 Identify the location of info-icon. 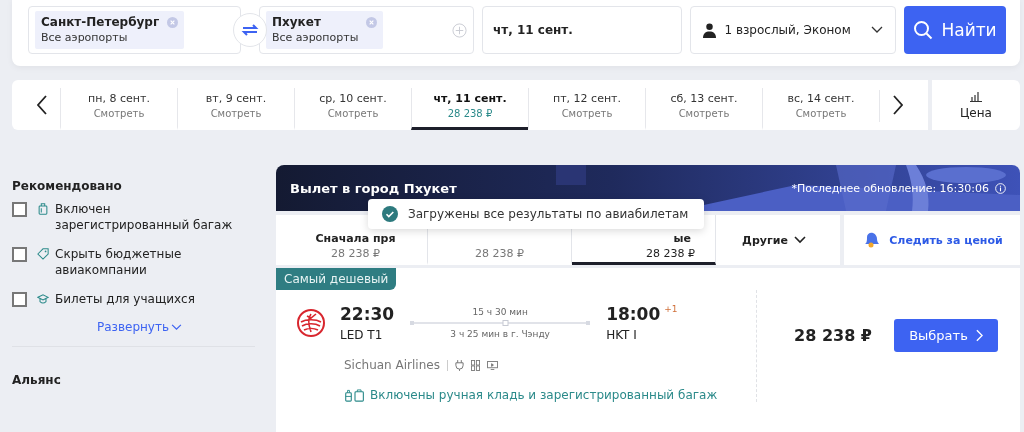
(1000, 188).